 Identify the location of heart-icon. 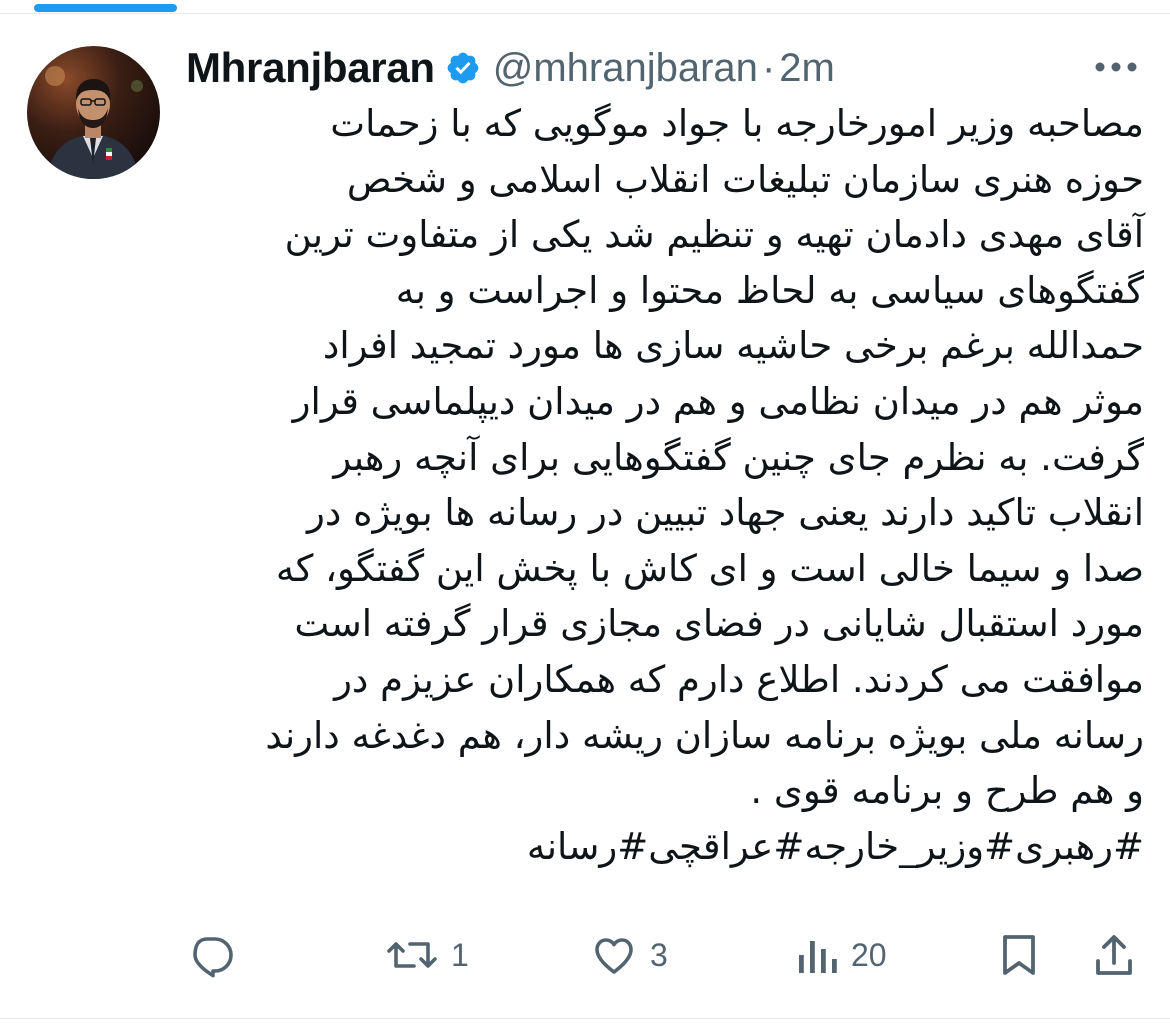
(614, 955).